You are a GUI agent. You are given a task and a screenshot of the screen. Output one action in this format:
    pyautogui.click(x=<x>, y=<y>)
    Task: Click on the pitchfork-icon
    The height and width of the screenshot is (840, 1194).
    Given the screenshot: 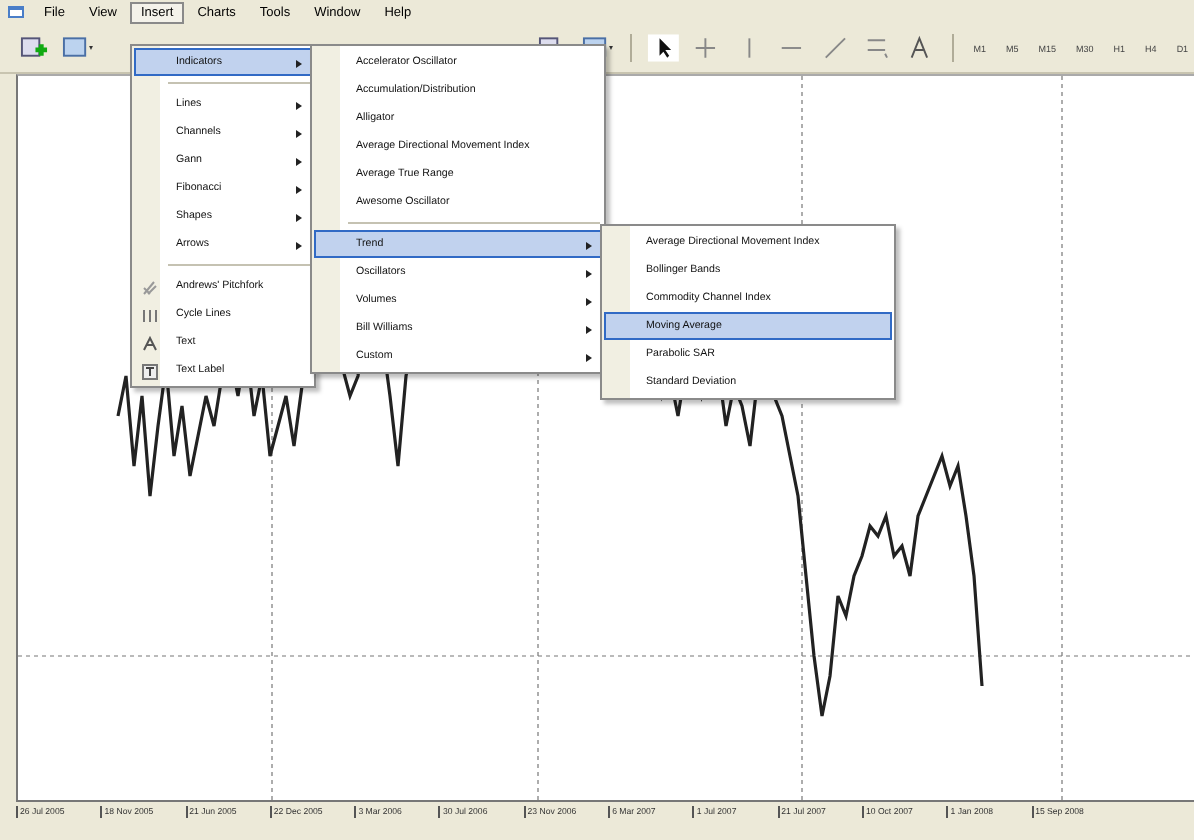 What is the action you would take?
    pyautogui.click(x=150, y=288)
    